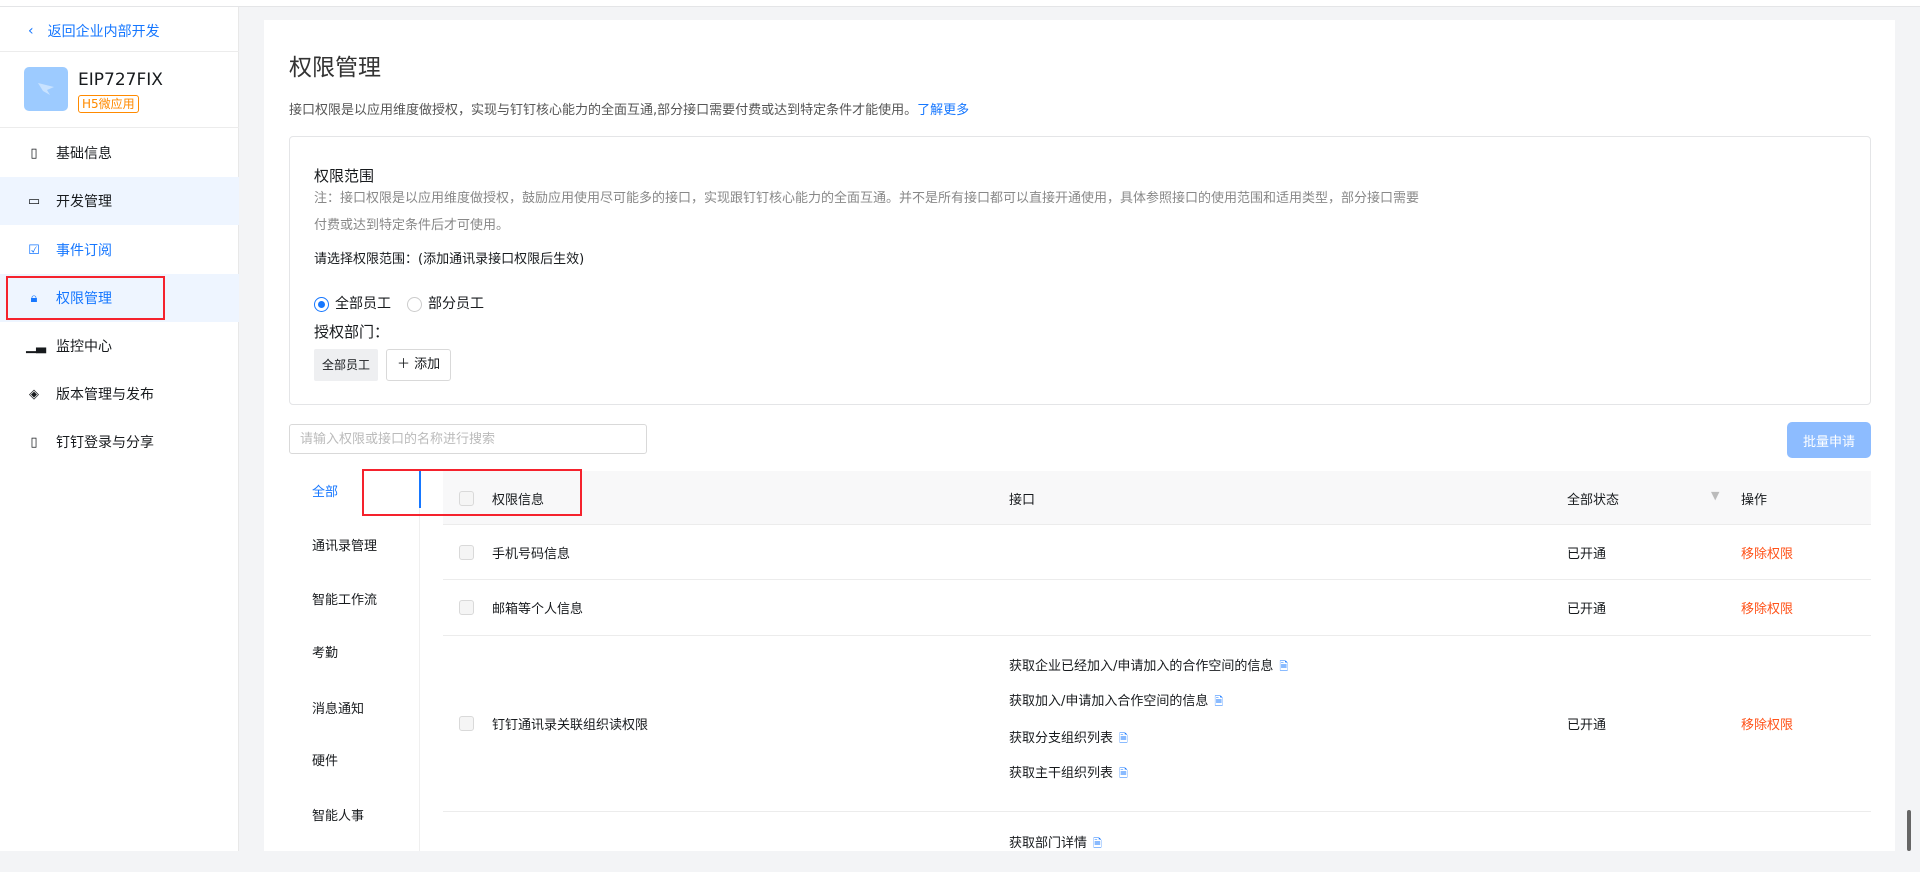  What do you see at coordinates (34, 394) in the screenshot?
I see `layers-icon: ◈` at bounding box center [34, 394].